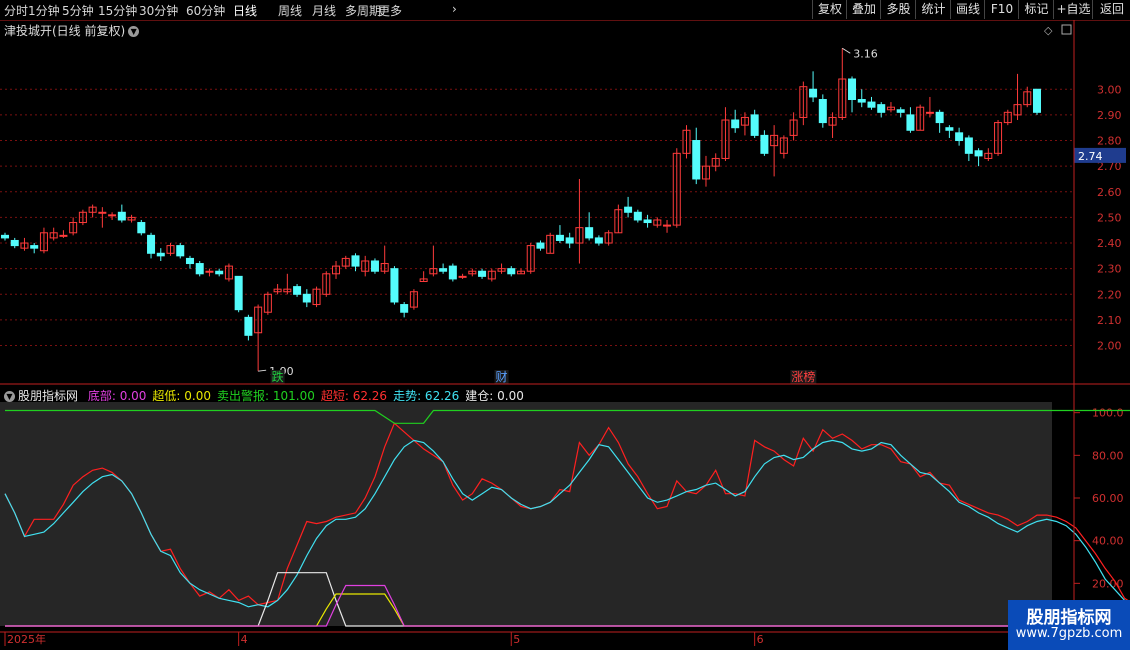  Describe the element at coordinates (454, 9) in the screenshot. I see `chevron-right-icon: ›` at that location.